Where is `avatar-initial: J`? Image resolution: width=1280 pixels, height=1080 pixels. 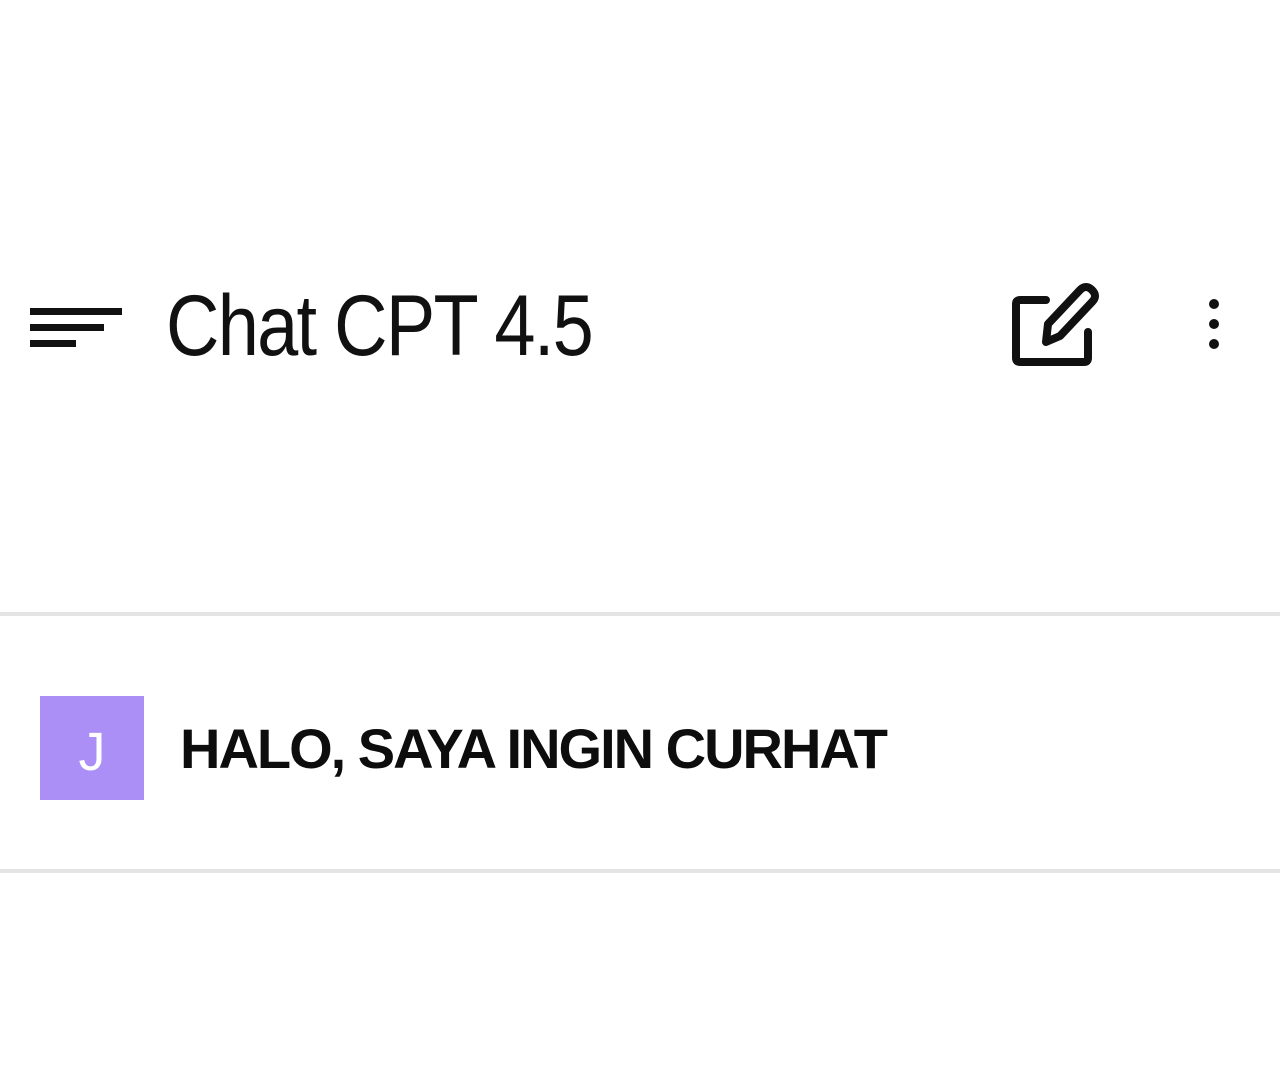 avatar-initial: J is located at coordinates (92, 752).